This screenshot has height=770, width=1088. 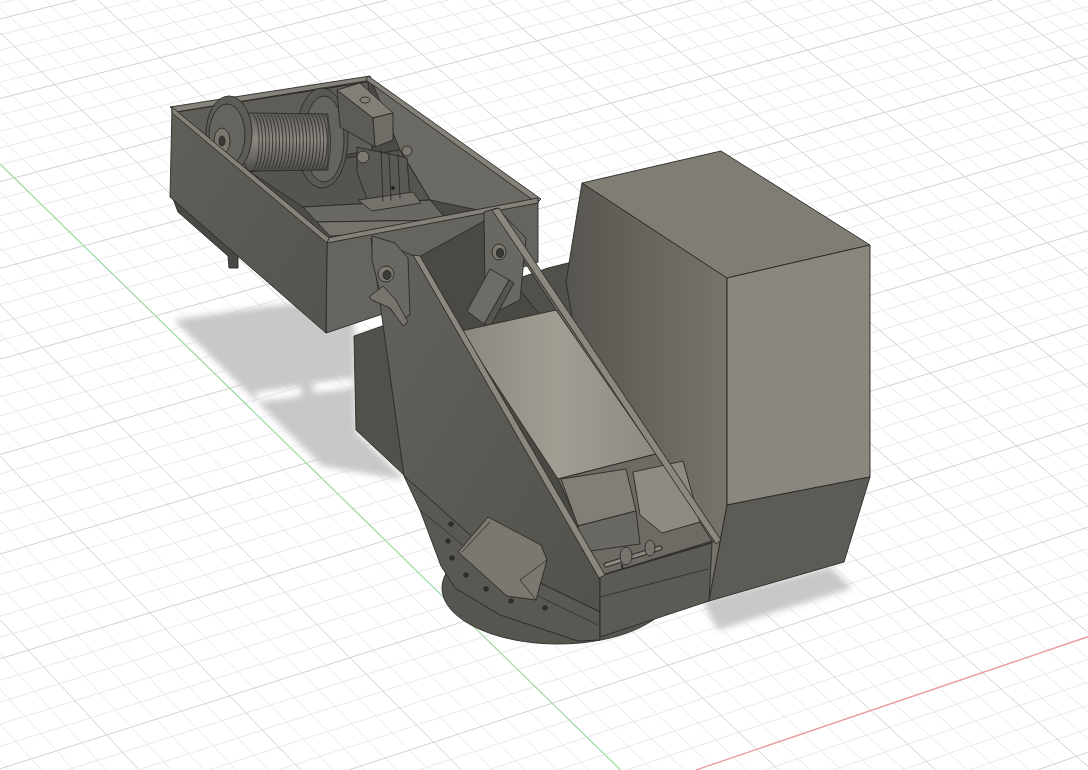 I want to click on gusset-plate, so click(x=490, y=298).